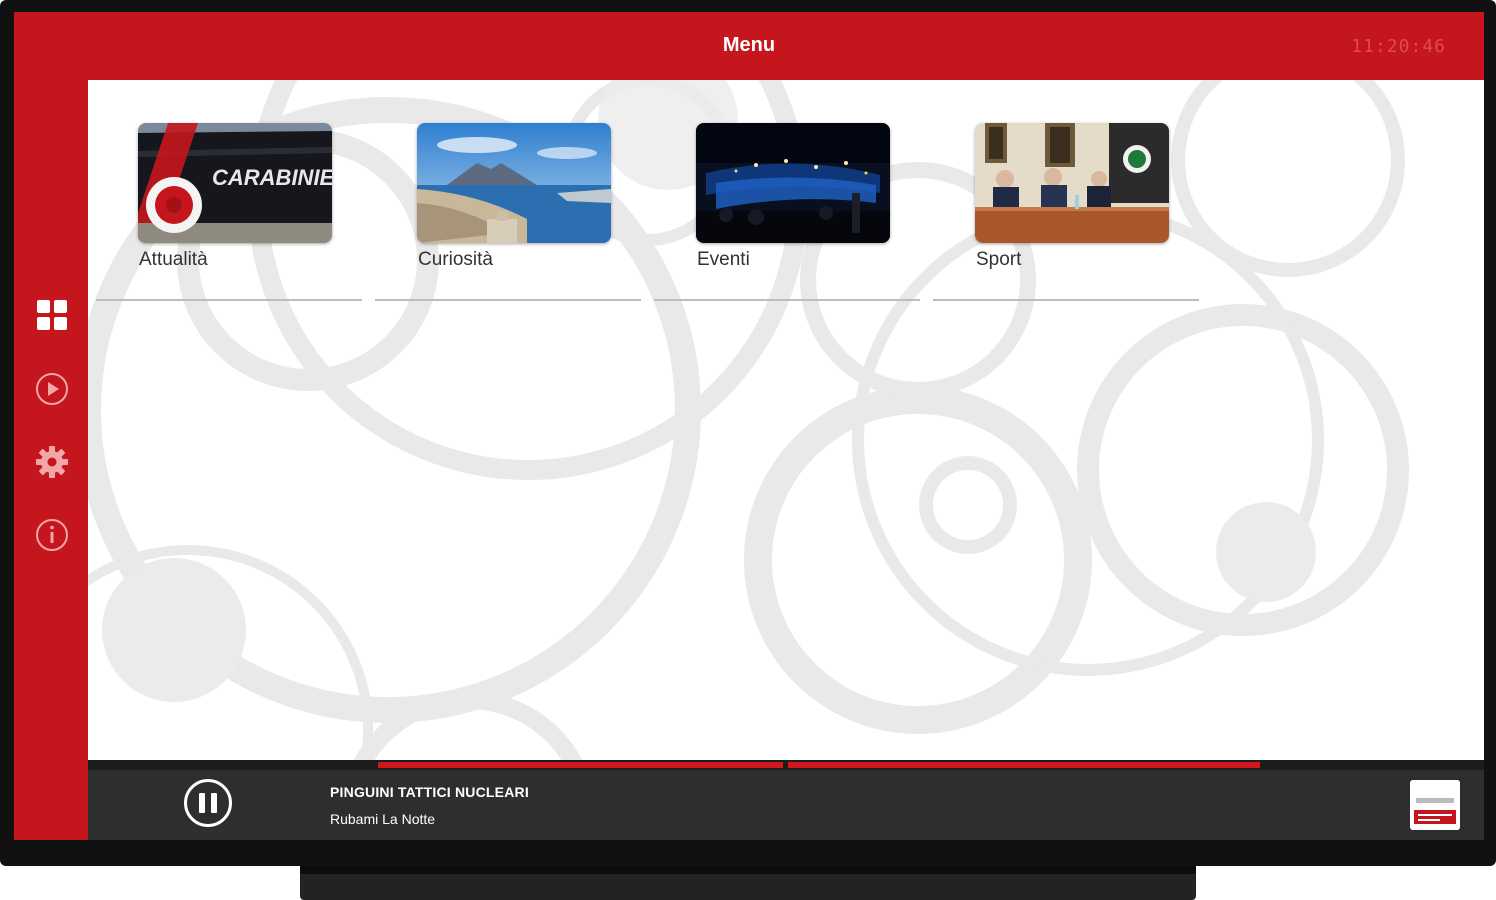 This screenshot has height=900, width=1496. Describe the element at coordinates (1398, 46) in the screenshot. I see `clock: 11:20:46` at that location.